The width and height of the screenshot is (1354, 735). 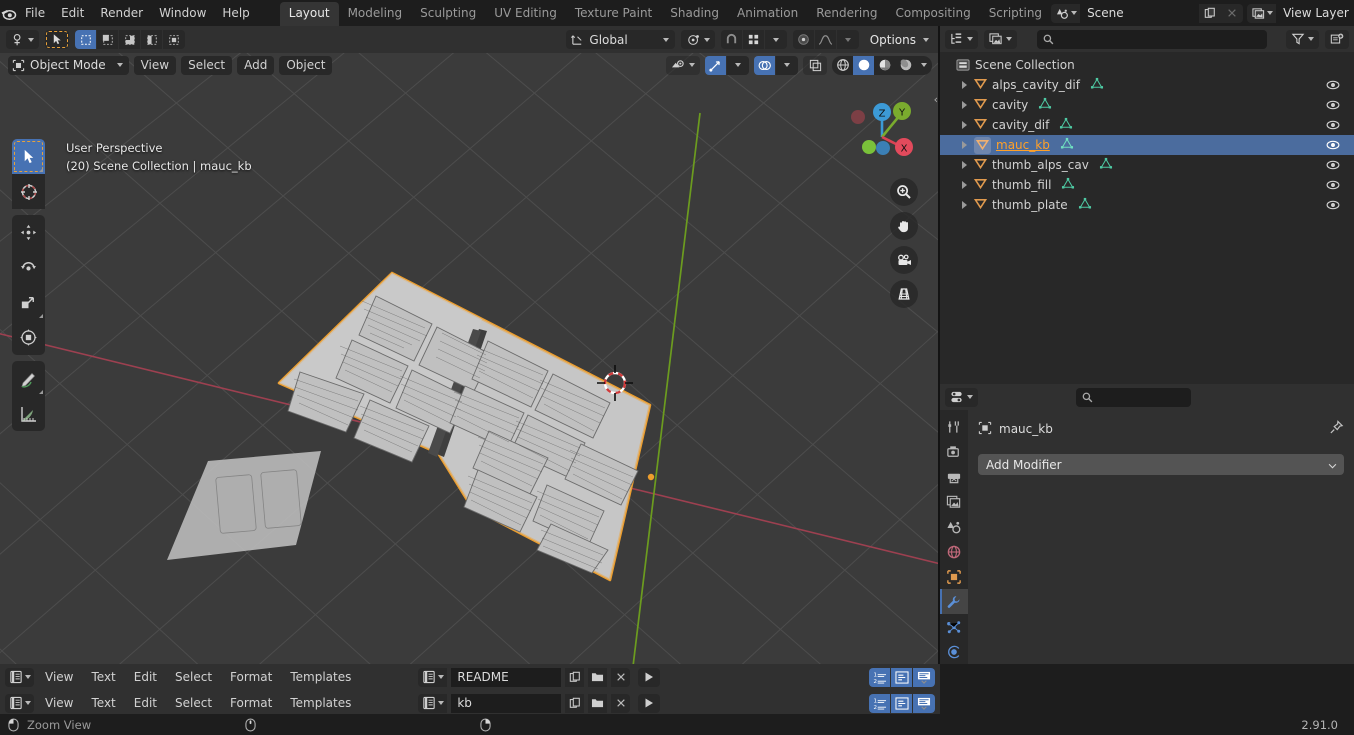 What do you see at coordinates (59, 703) in the screenshot?
I see `text-menu-view: View` at bounding box center [59, 703].